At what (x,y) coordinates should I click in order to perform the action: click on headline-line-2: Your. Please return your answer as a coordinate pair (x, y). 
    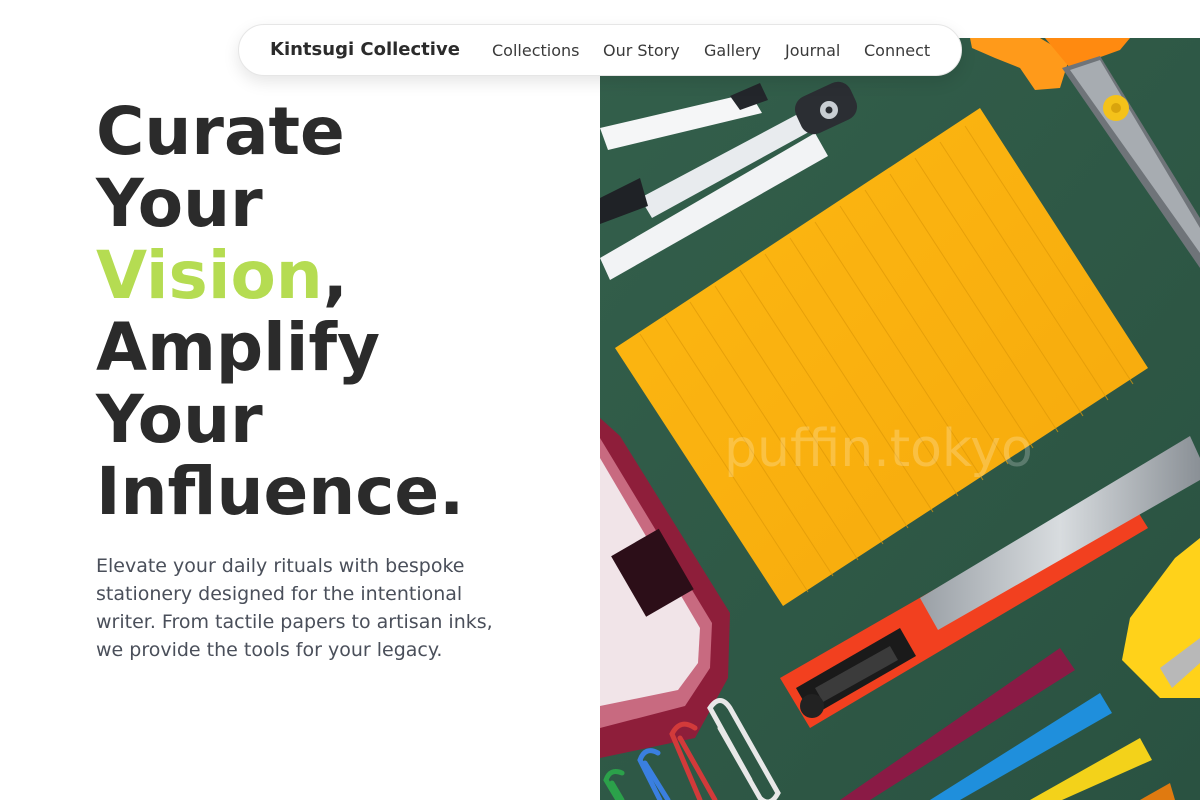
    Looking at the image, I should click on (179, 203).